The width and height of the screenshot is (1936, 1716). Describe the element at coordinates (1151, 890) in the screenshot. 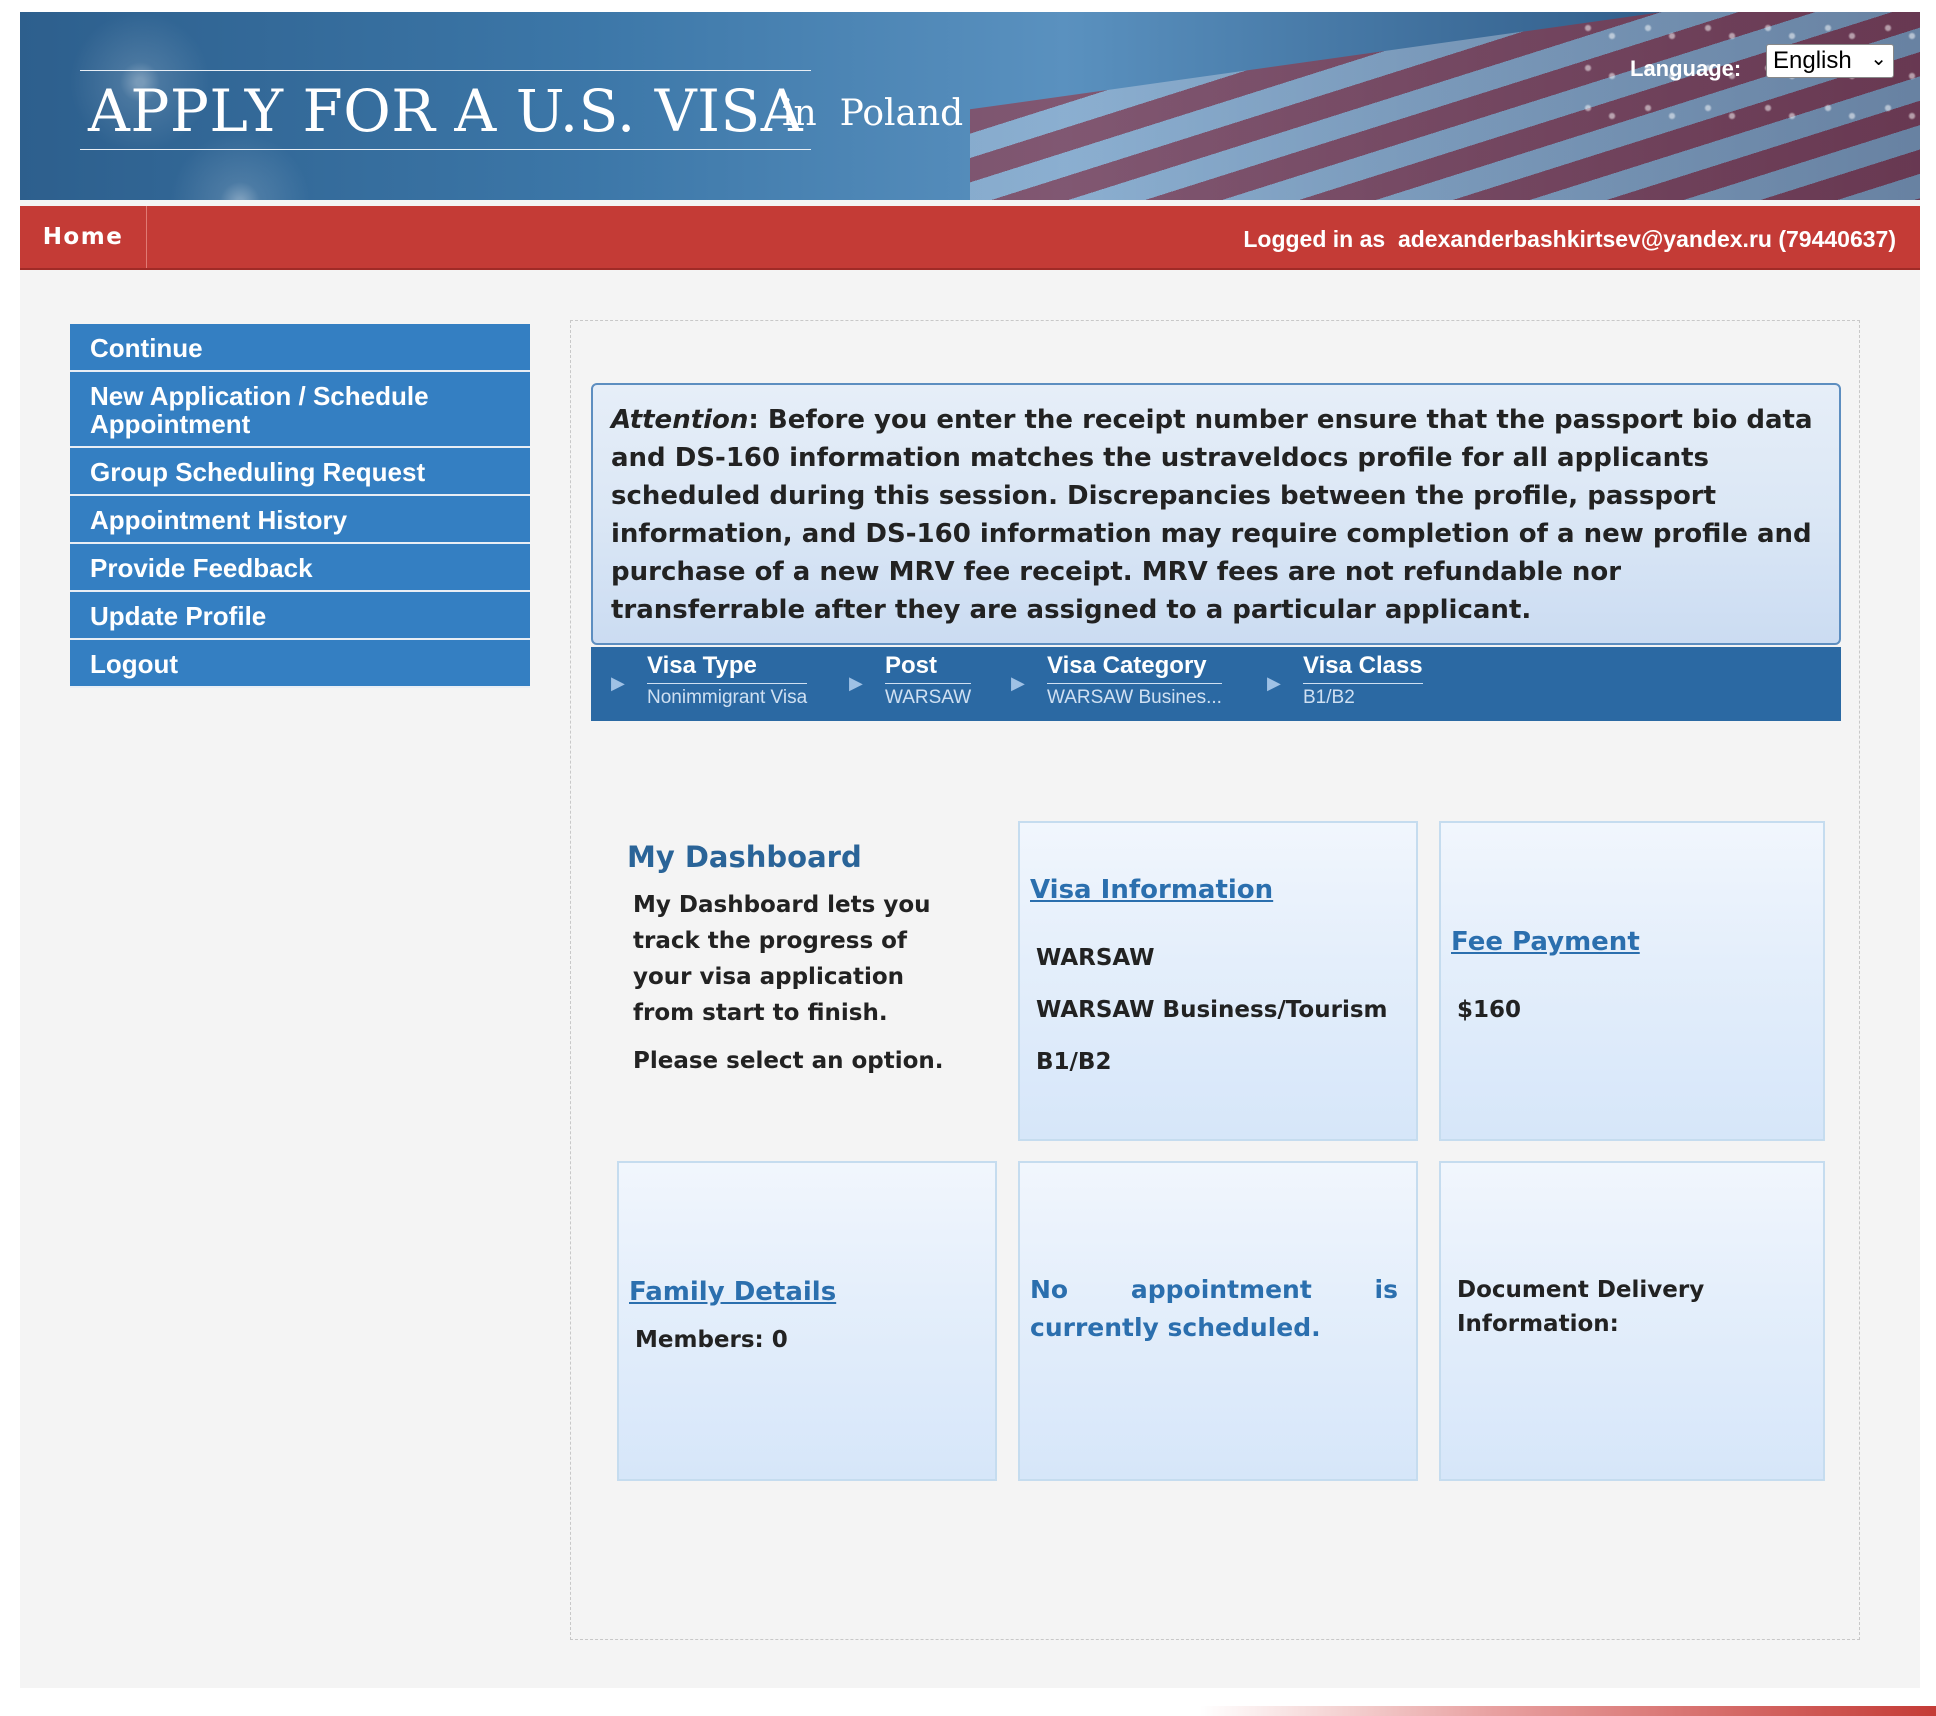

I see `visa-information-link: Visa Information` at that location.